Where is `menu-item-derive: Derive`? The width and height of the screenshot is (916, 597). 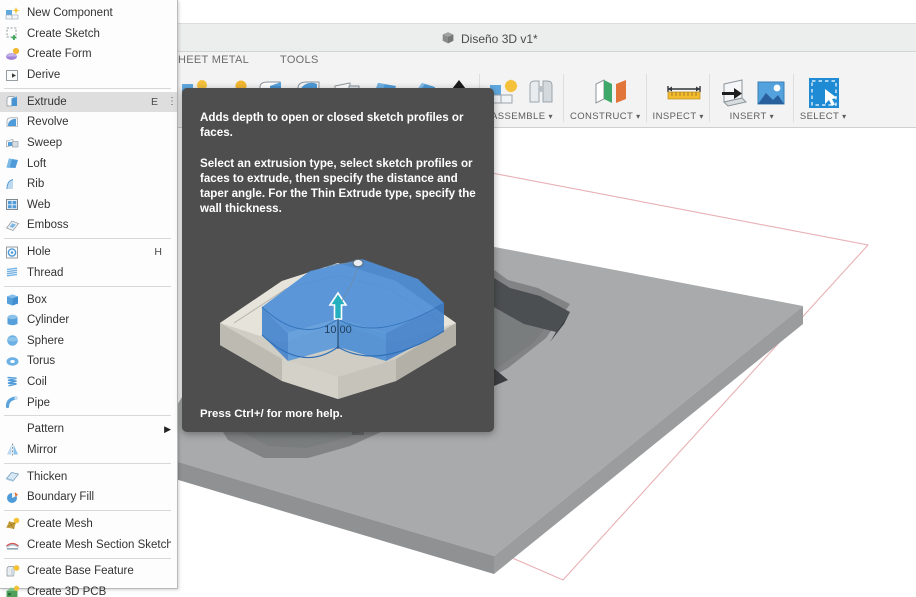
menu-item-derive: Derive is located at coordinates (88, 75).